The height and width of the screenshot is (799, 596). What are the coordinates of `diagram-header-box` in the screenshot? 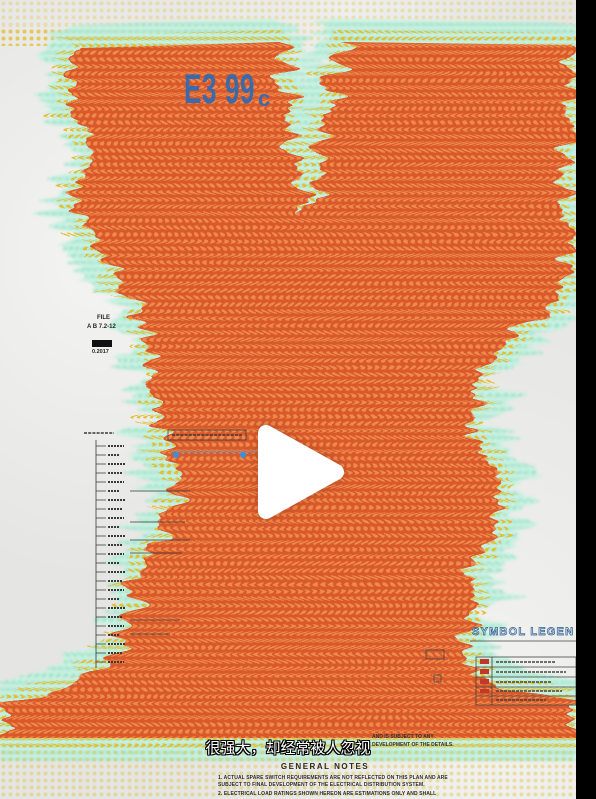 It's located at (207, 435).